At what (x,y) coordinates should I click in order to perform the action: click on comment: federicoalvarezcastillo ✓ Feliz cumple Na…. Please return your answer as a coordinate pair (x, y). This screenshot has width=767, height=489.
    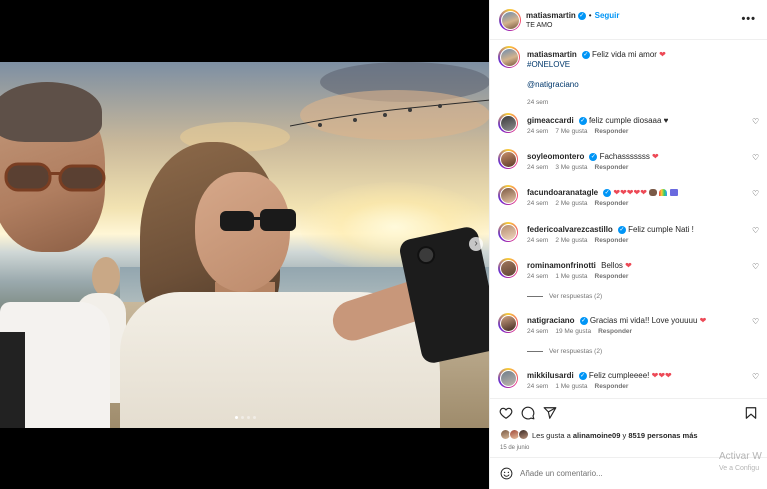
    Looking at the image, I should click on (629, 237).